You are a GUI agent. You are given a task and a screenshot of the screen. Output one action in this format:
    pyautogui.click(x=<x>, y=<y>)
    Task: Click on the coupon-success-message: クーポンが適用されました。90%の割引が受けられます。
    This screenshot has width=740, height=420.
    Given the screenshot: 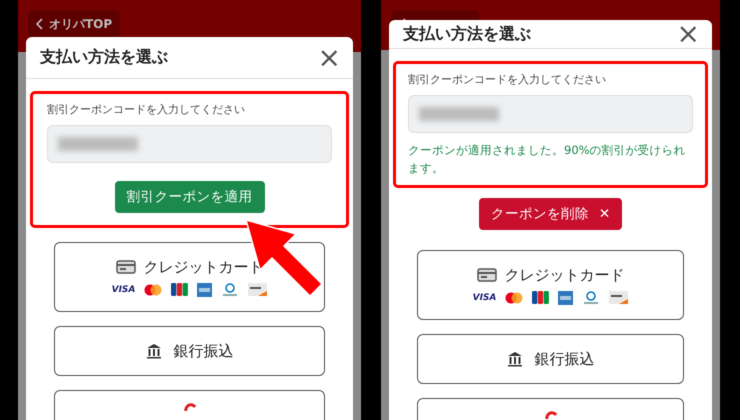 What is the action you would take?
    pyautogui.click(x=547, y=159)
    